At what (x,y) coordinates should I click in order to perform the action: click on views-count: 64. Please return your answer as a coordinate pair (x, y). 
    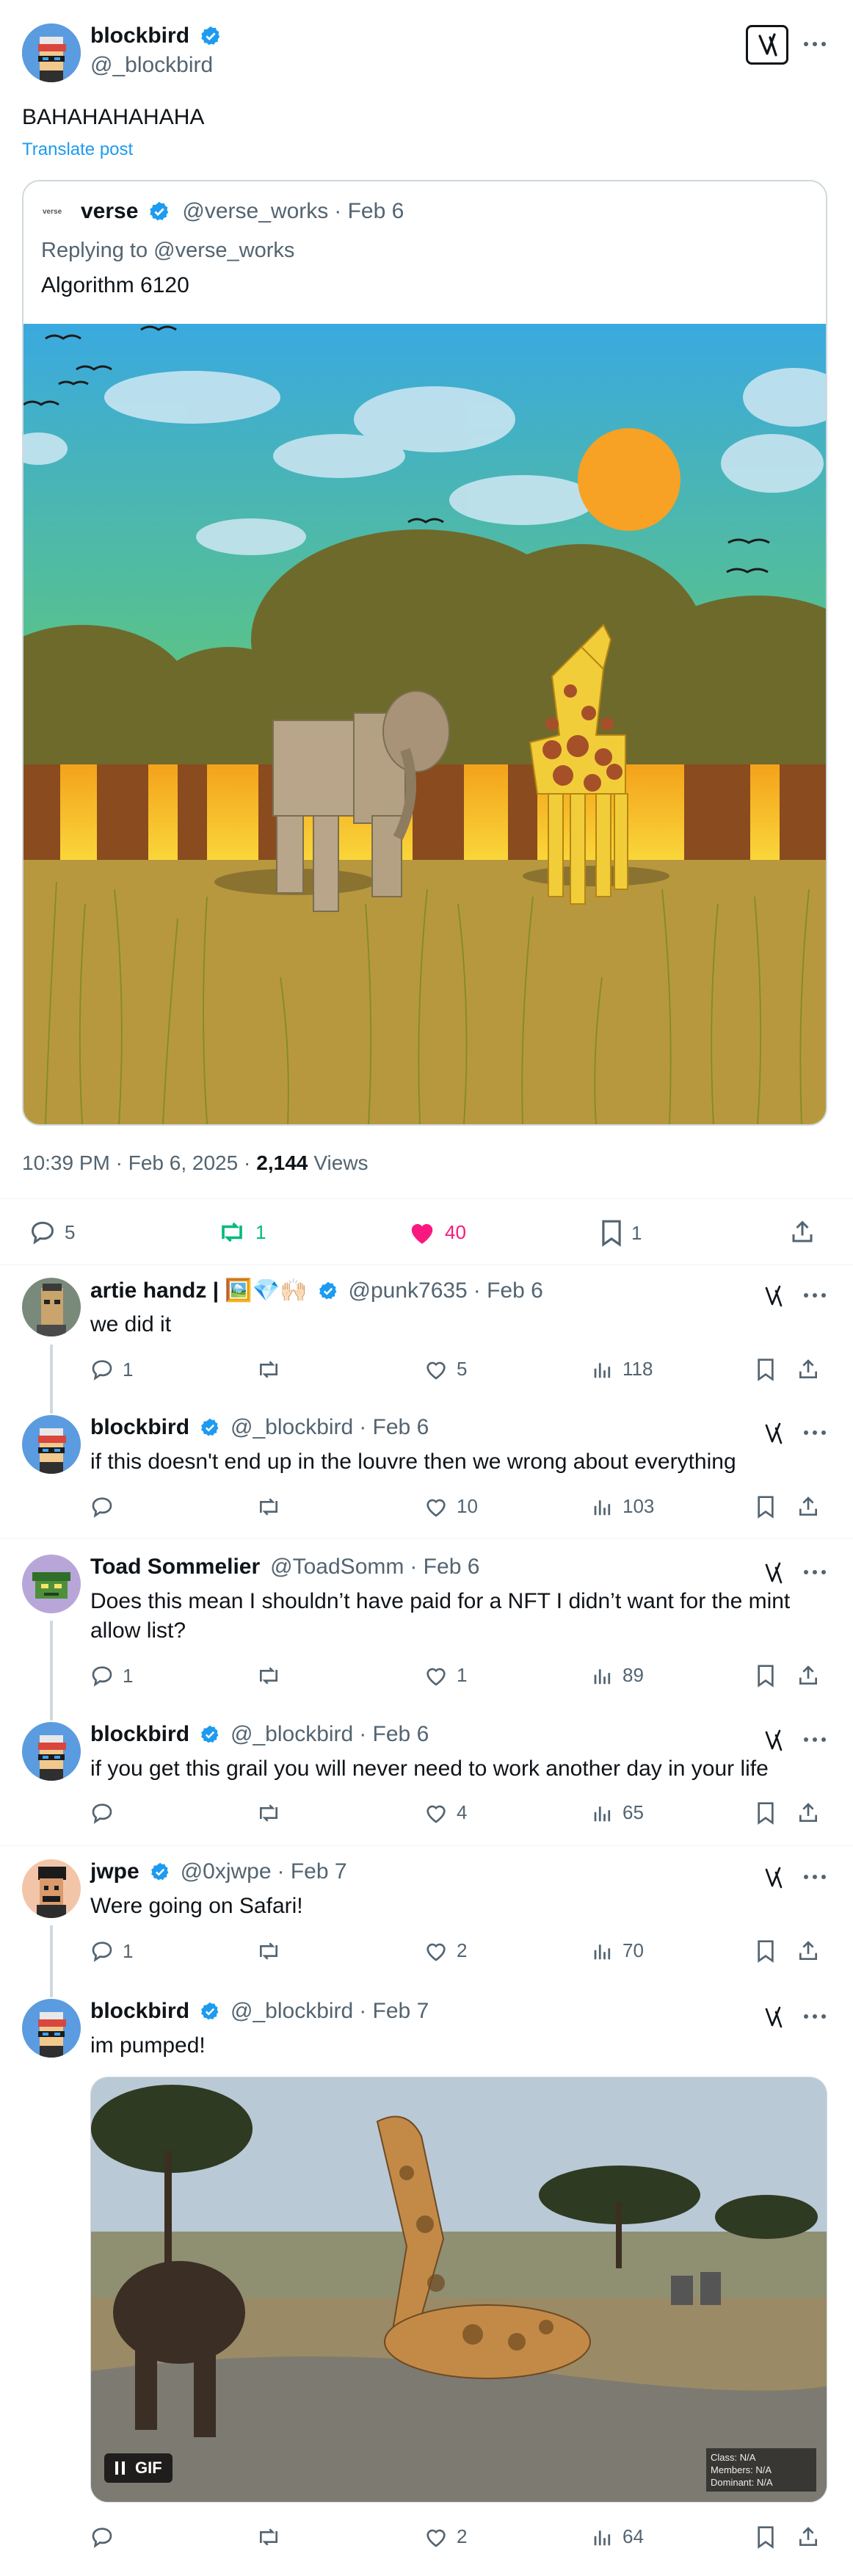
    Looking at the image, I should click on (633, 2536).